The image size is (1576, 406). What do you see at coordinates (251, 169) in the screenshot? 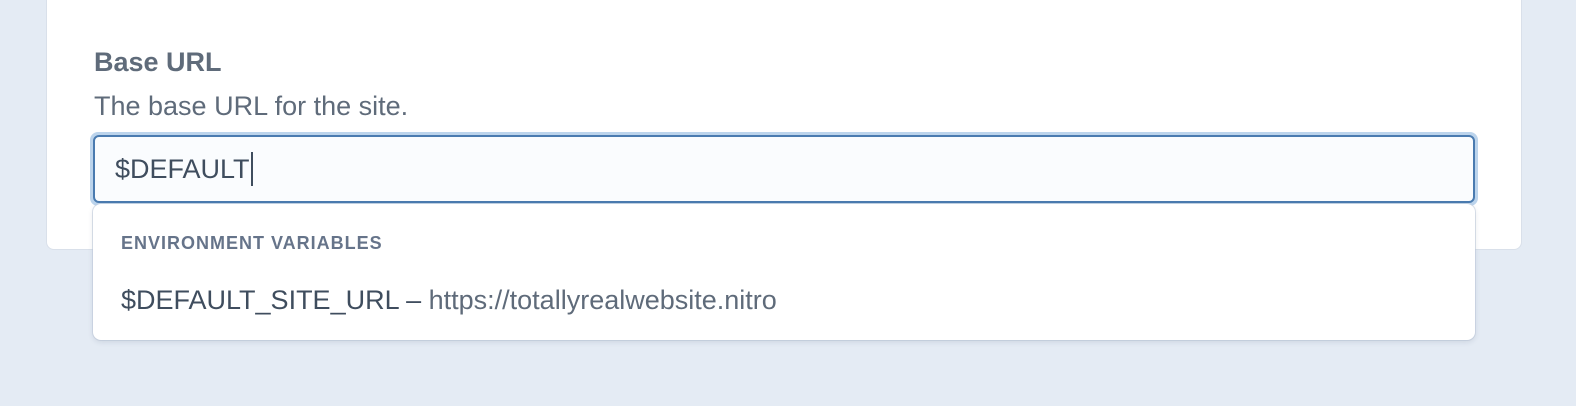
I see `text-caret` at bounding box center [251, 169].